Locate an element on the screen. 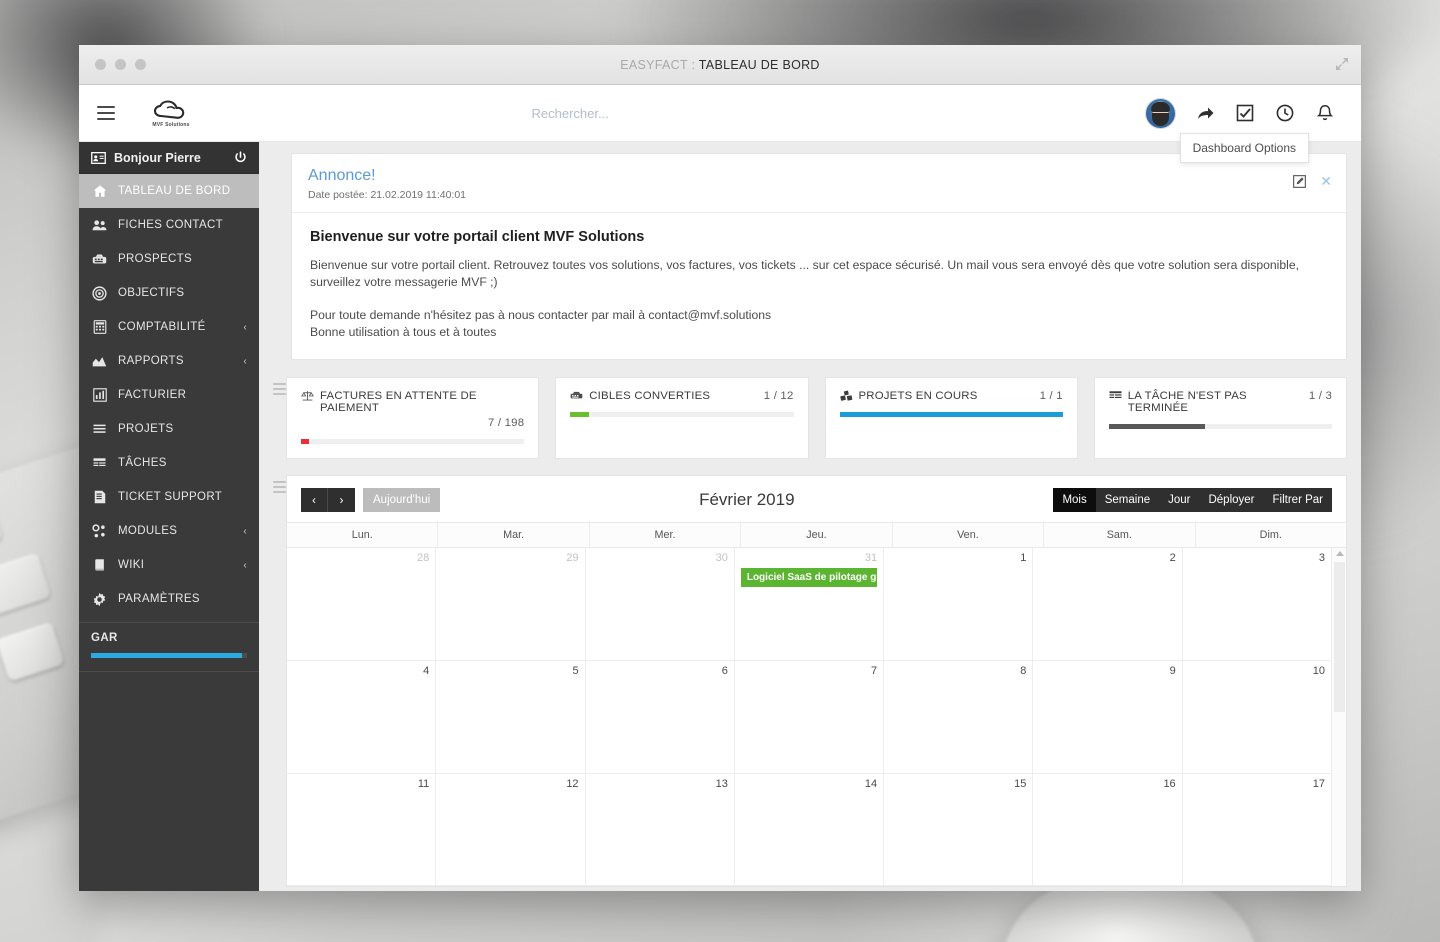 The height and width of the screenshot is (942, 1440). check-square-icon is located at coordinates (1245, 113).